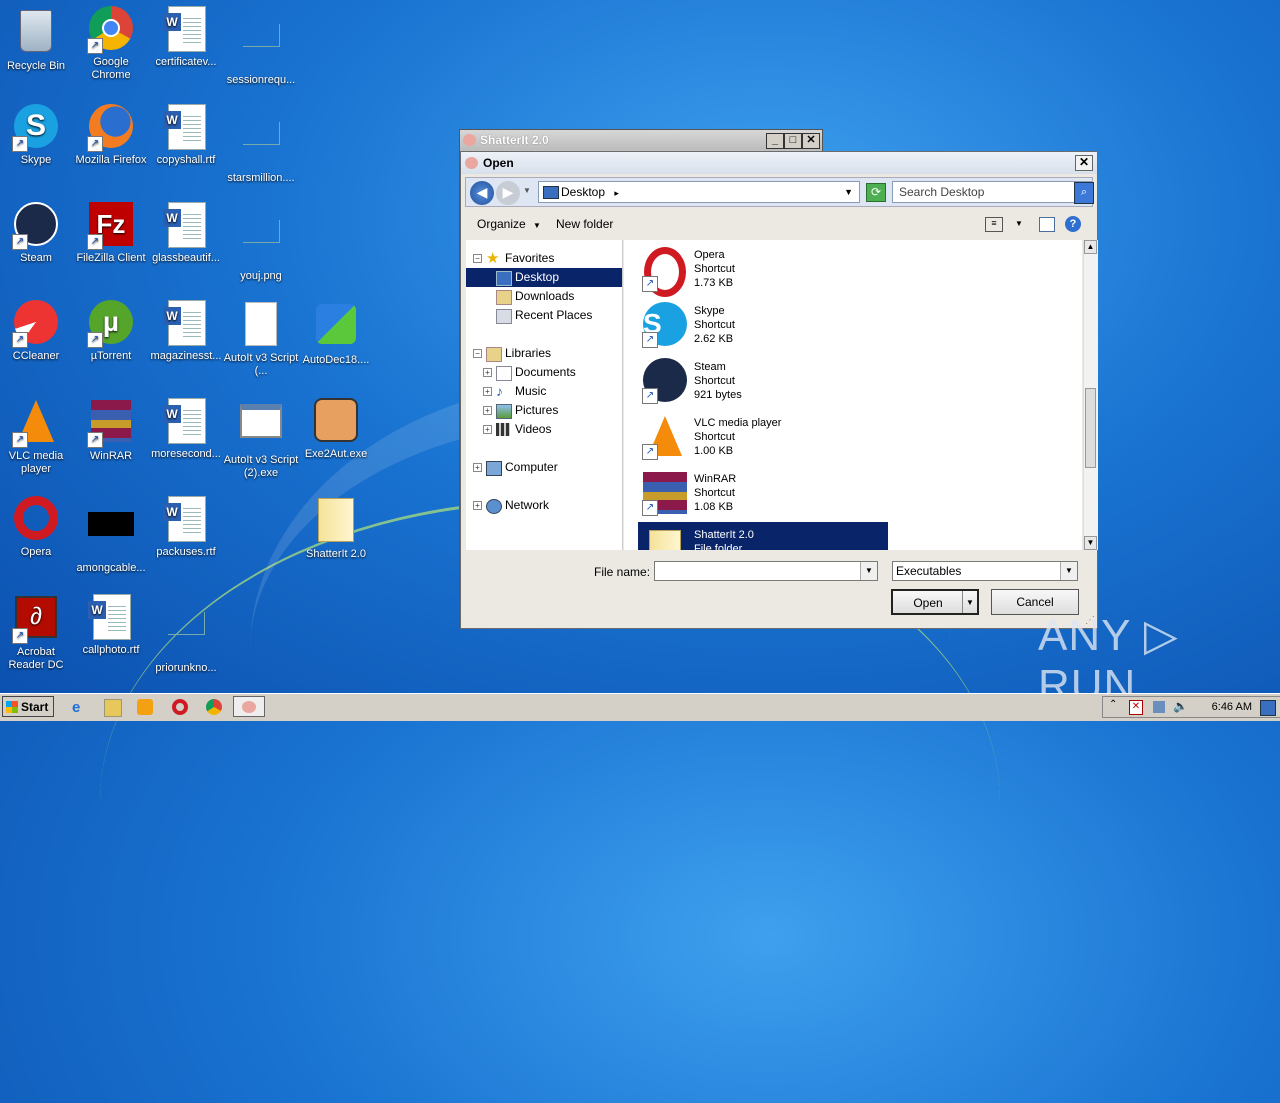 Image resolution: width=1280 pixels, height=1103 pixels. Describe the element at coordinates (37, 437) in the screenshot. I see `desktop-icon-vlc: ↗ VLC media player` at that location.